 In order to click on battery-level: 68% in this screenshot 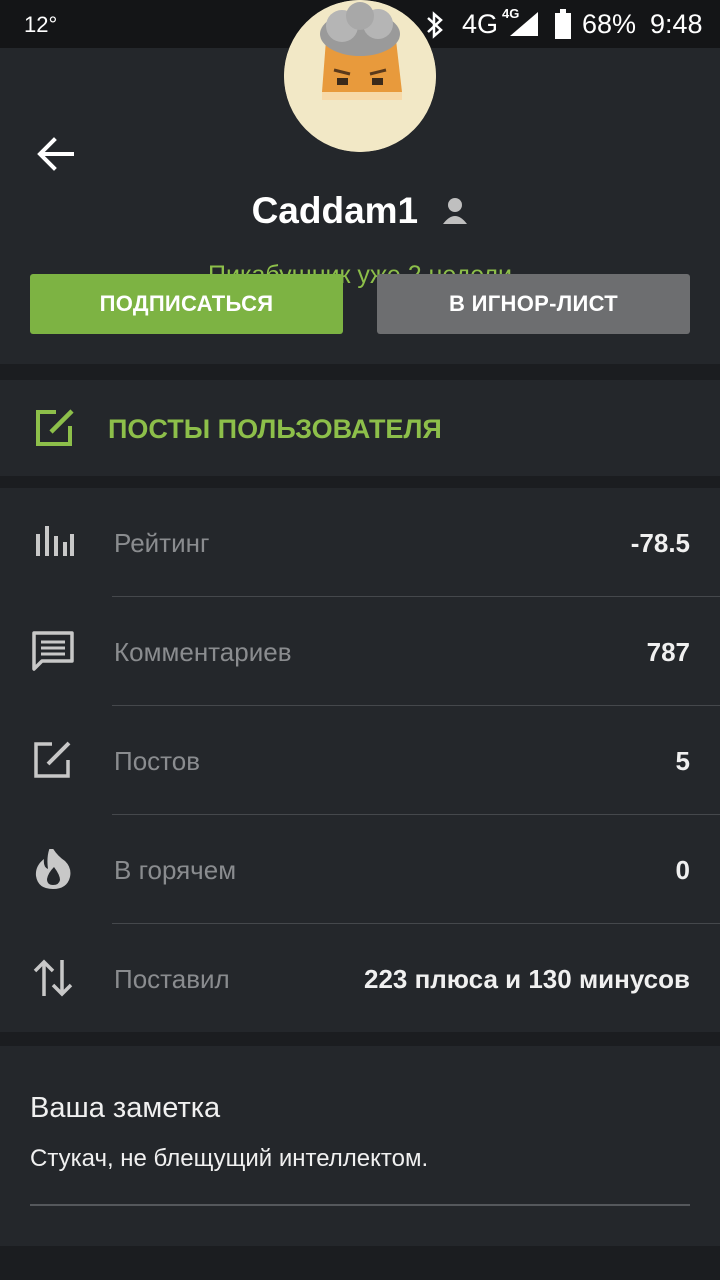, I will do `click(609, 24)`.